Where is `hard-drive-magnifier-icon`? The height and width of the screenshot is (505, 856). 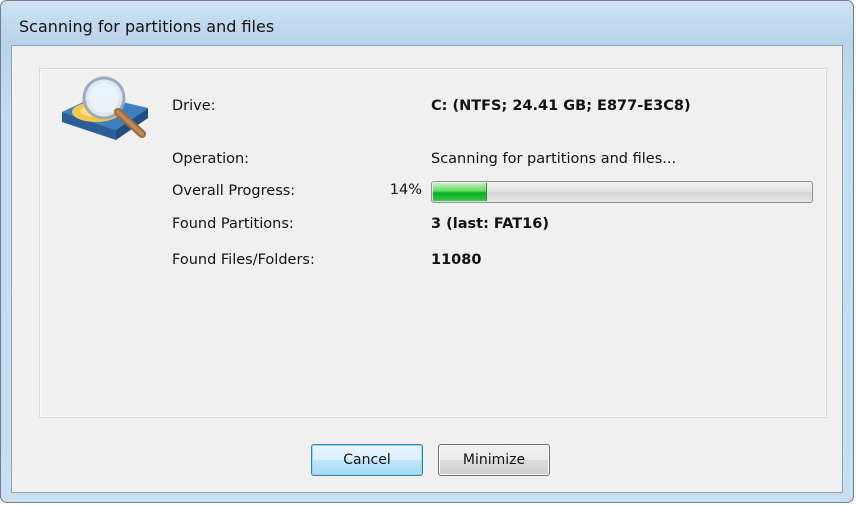
hard-drive-magnifier-icon is located at coordinates (105, 108).